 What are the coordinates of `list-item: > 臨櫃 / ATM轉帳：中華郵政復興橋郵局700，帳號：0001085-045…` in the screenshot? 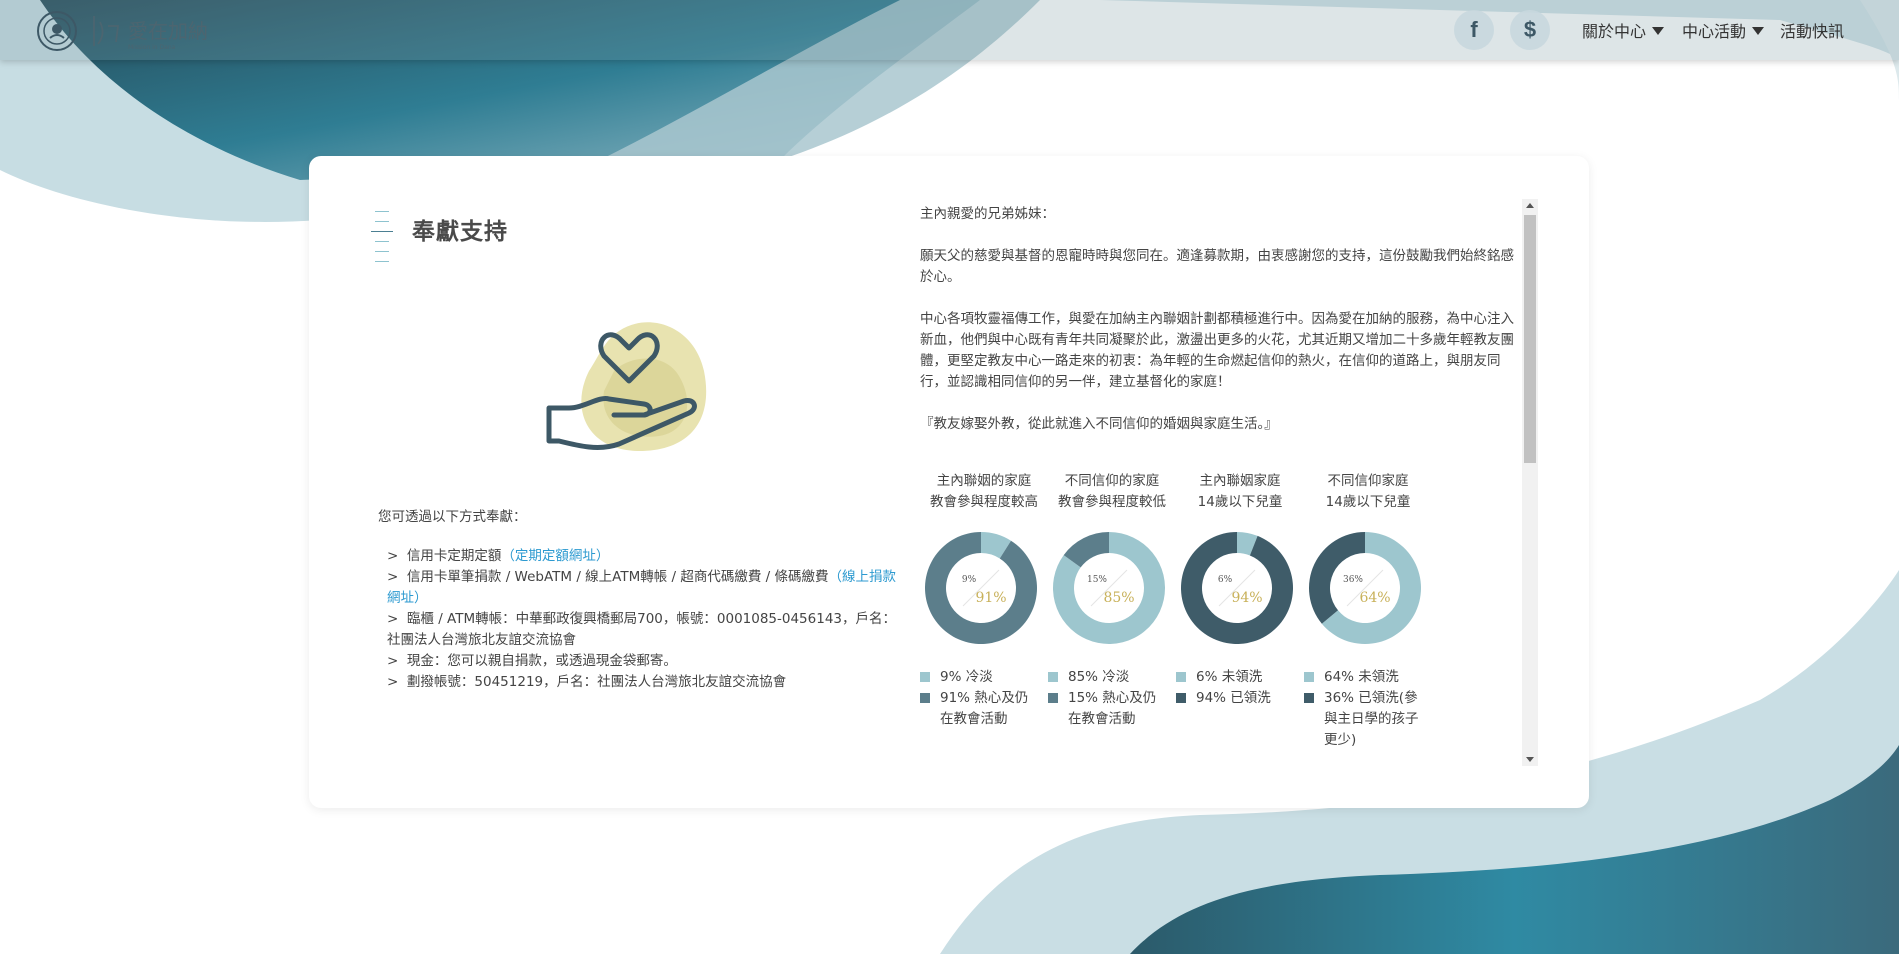 It's located at (642, 629).